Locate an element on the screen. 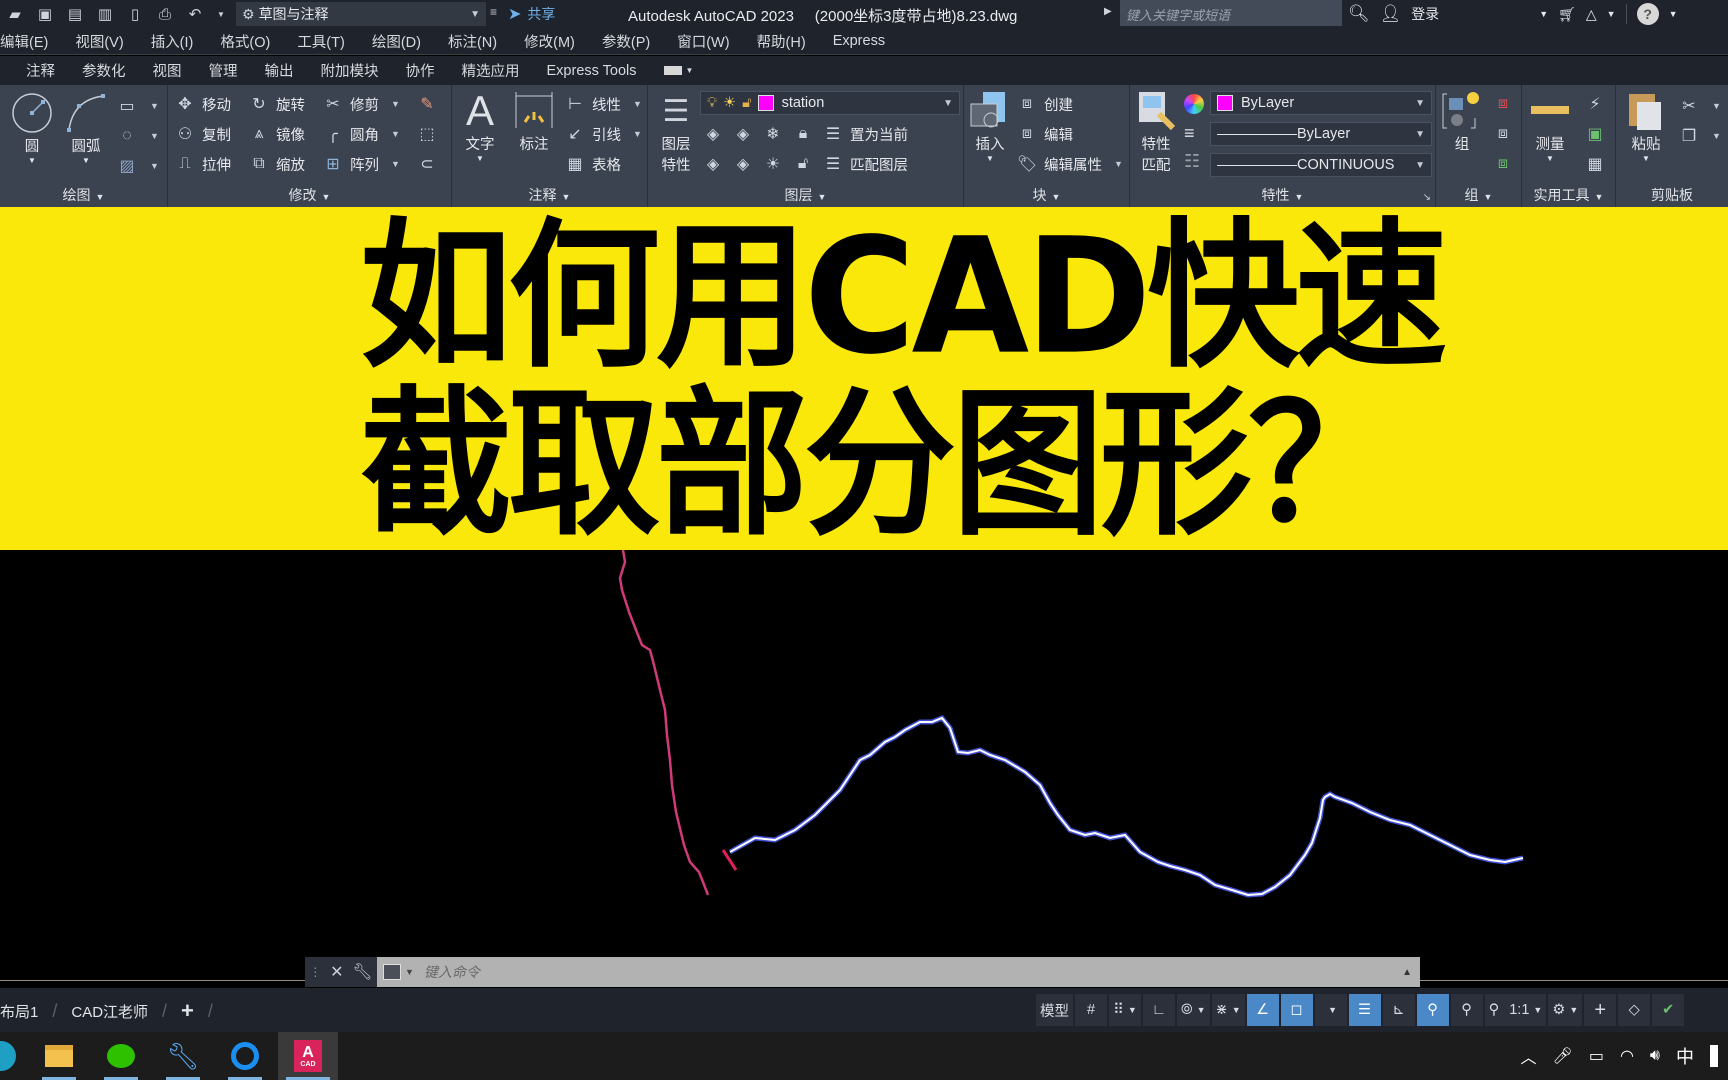 This screenshot has width=1728, height=1080. autodesk-app-icon: △ is located at coordinates (1591, 14).